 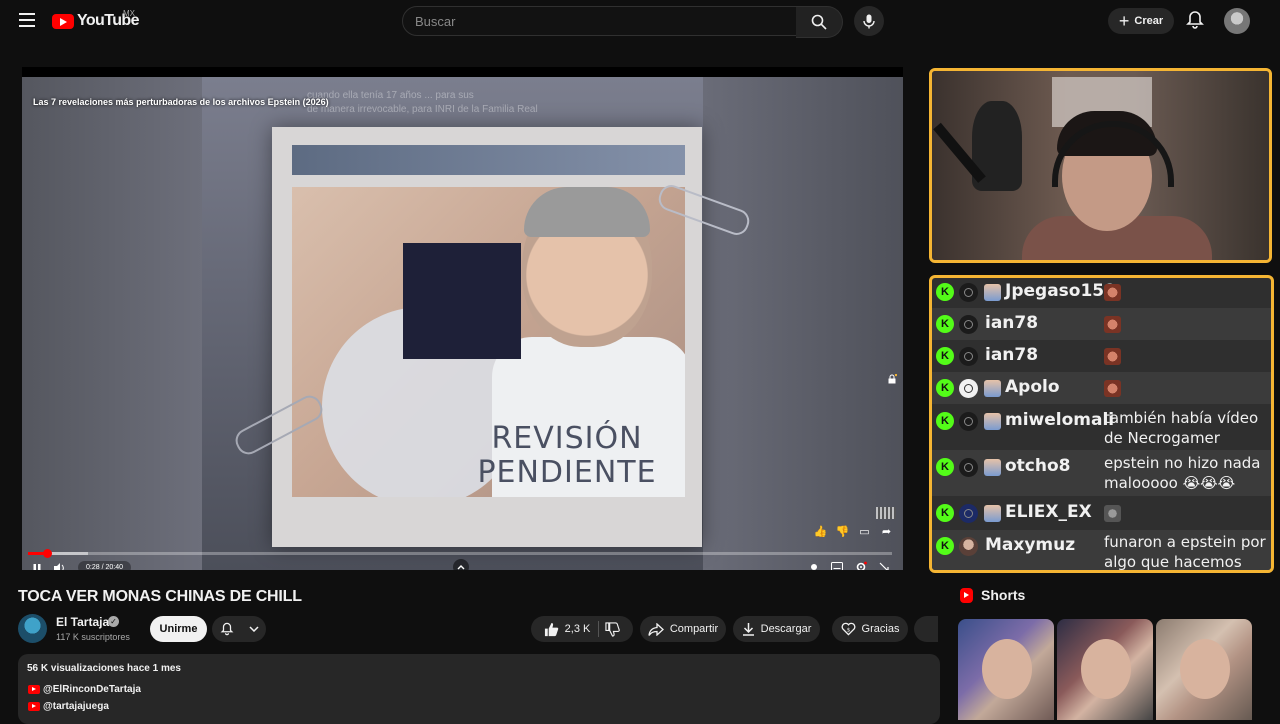 I want to click on settings-button, so click(x=861, y=565).